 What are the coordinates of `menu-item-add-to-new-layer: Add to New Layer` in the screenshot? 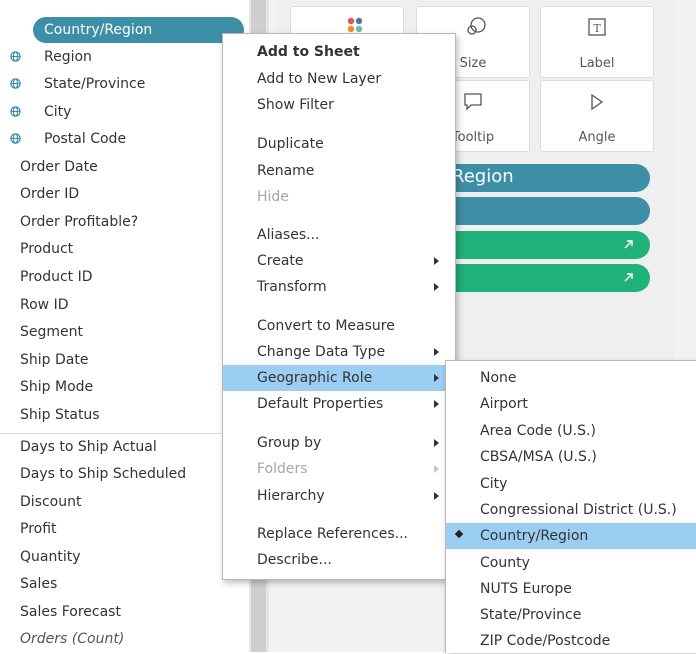 It's located at (339, 79).